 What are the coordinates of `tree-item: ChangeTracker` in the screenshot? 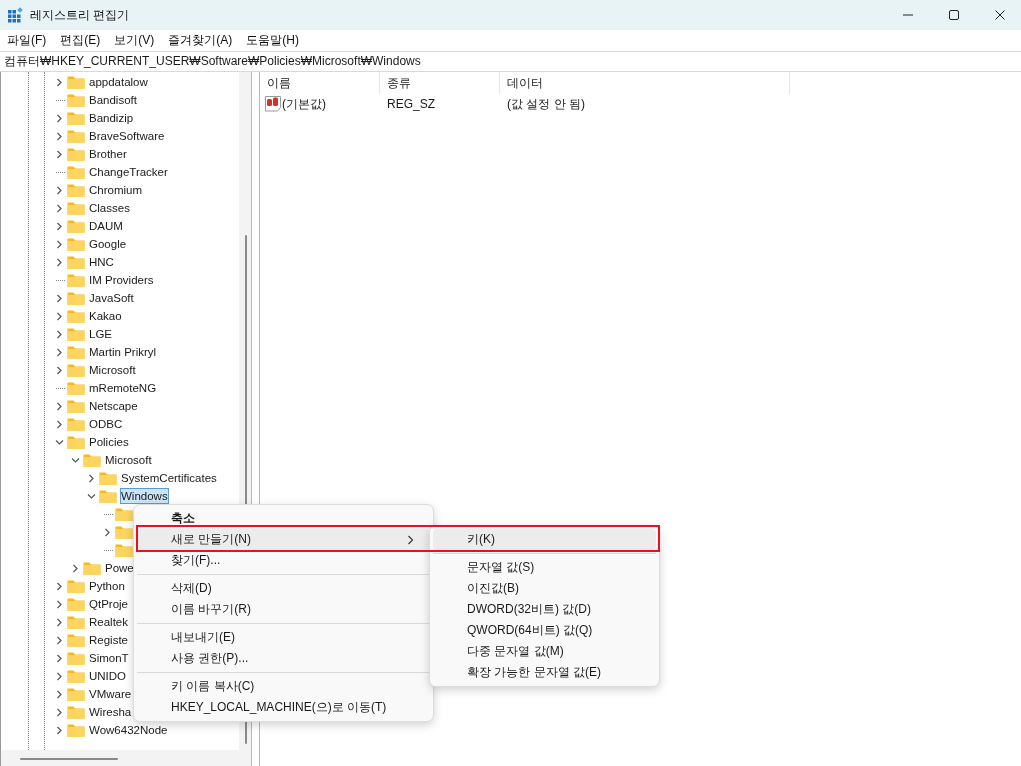 It's located at (128, 172).